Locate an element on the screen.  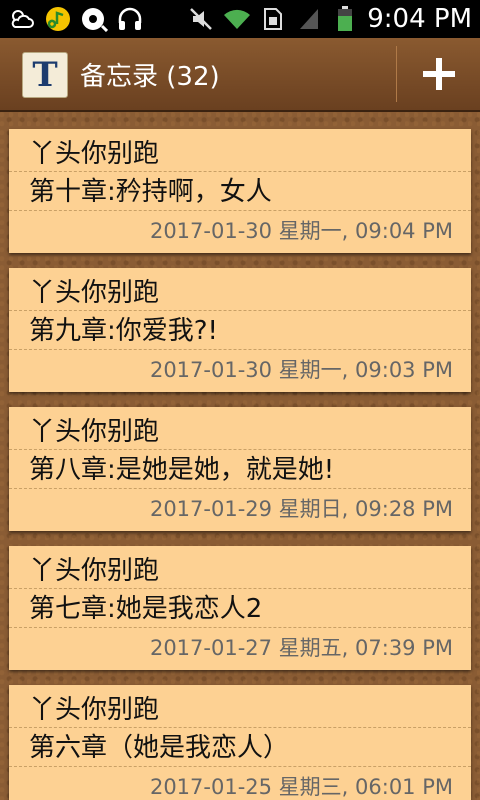
music-app-icon is located at coordinates (58, 19).